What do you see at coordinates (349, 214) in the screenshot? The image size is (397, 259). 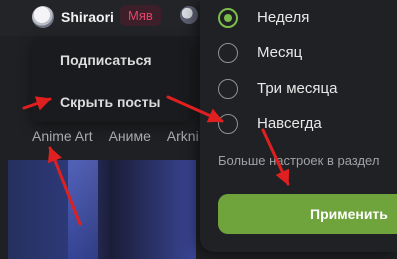 I see `apply-button-label: Применить` at bounding box center [349, 214].